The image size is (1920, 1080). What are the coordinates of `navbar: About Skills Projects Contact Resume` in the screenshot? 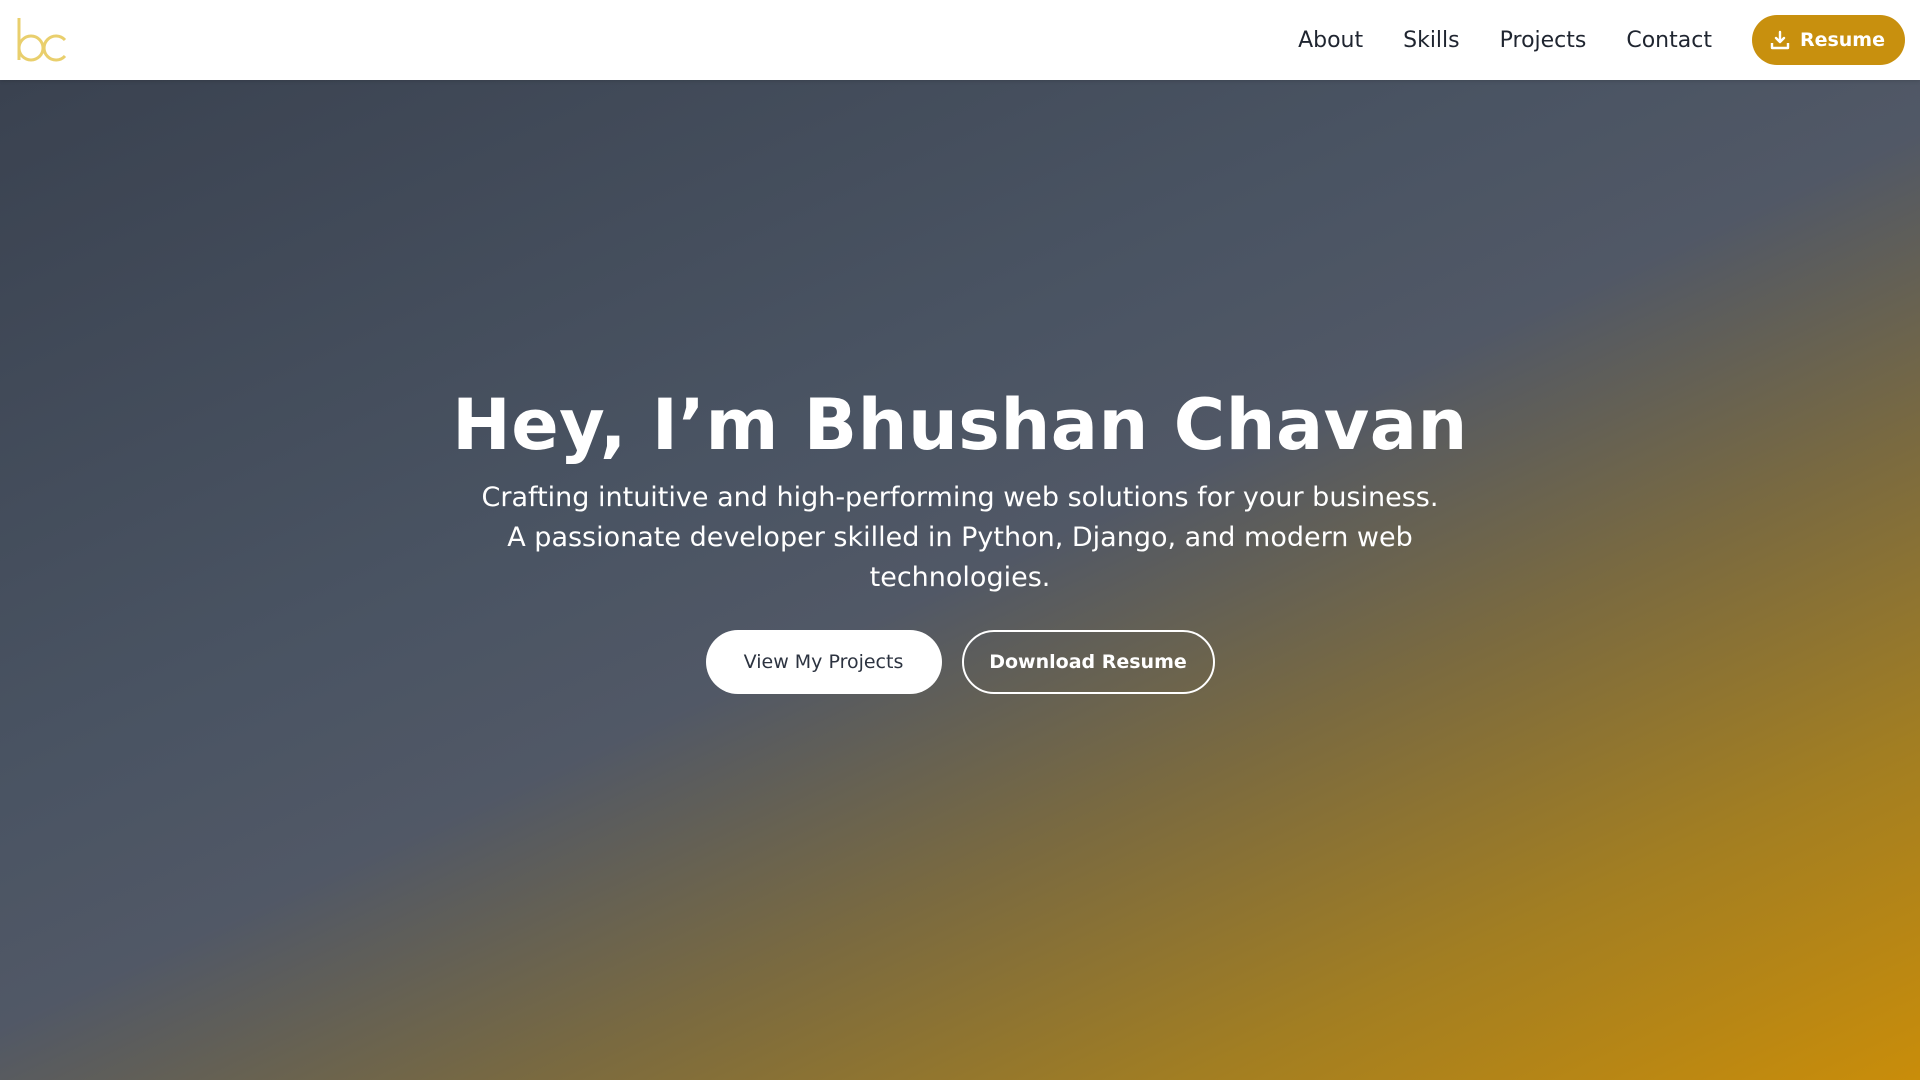 It's located at (960, 40).